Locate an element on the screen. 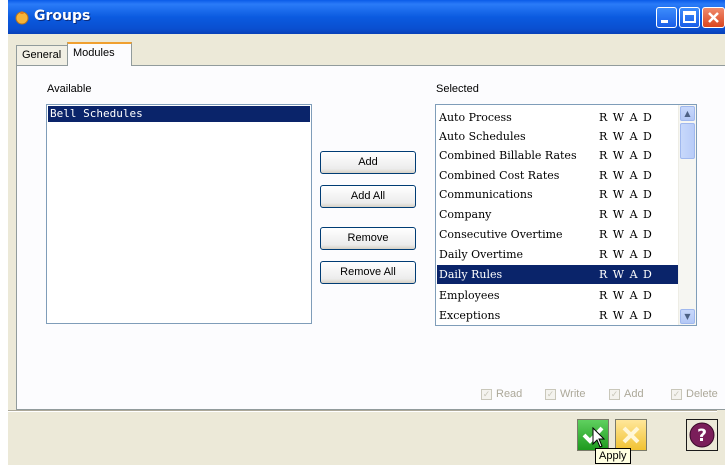  list-item: Combined Cost Rates R W A D is located at coordinates (558, 175).